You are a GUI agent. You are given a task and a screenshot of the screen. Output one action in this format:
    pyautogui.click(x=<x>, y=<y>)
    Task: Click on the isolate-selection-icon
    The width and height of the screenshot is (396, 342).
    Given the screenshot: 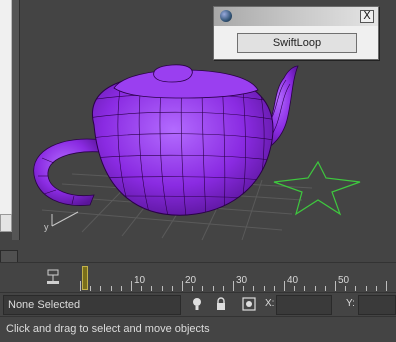 What is the action you would take?
    pyautogui.click(x=197, y=304)
    